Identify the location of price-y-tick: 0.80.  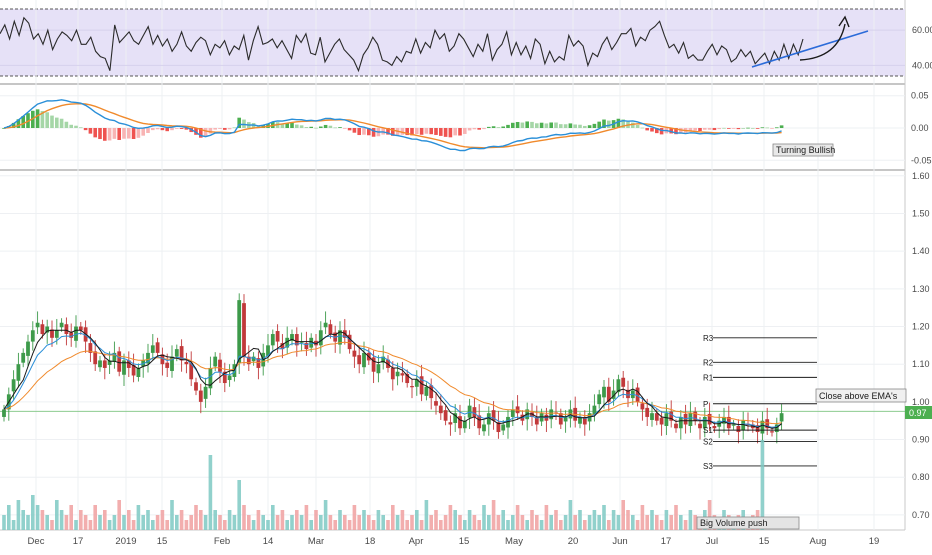
(921, 477).